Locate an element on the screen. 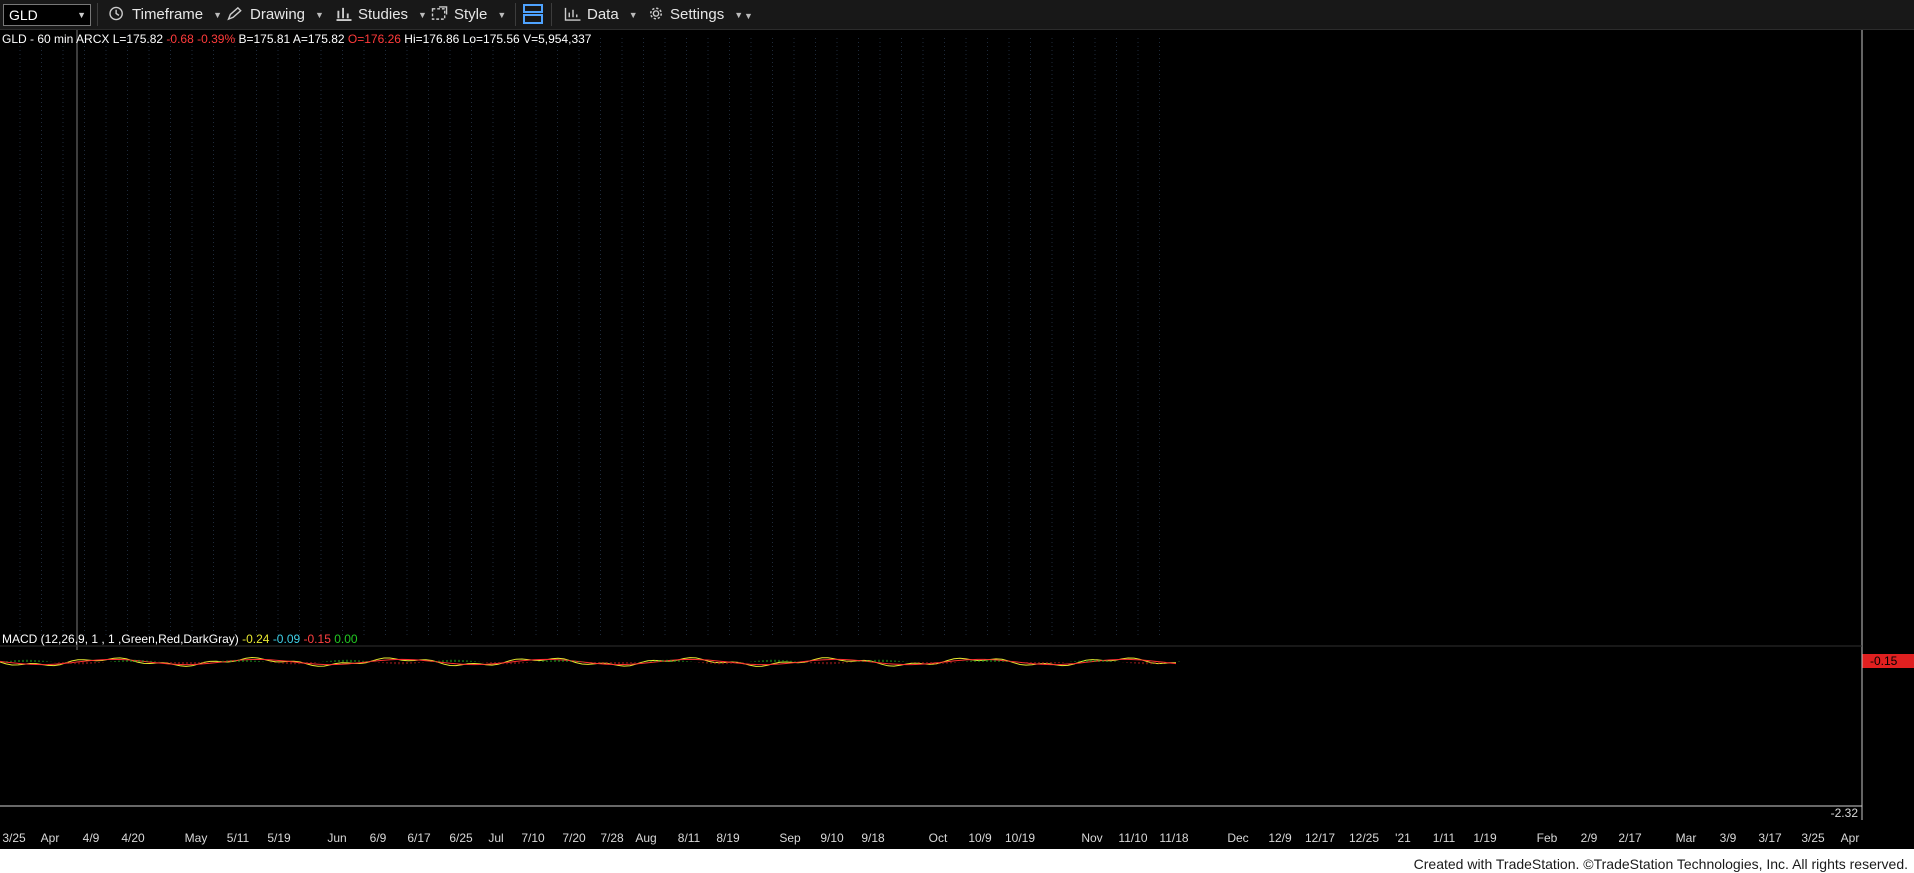 Image resolution: width=1914 pixels, height=873 pixels. style-label: Style is located at coordinates (471, 14).